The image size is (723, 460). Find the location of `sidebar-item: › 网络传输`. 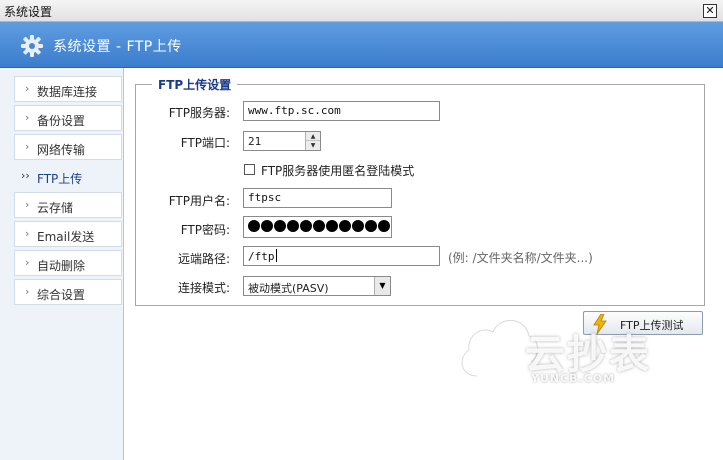

sidebar-item: › 网络传输 is located at coordinates (68, 147).